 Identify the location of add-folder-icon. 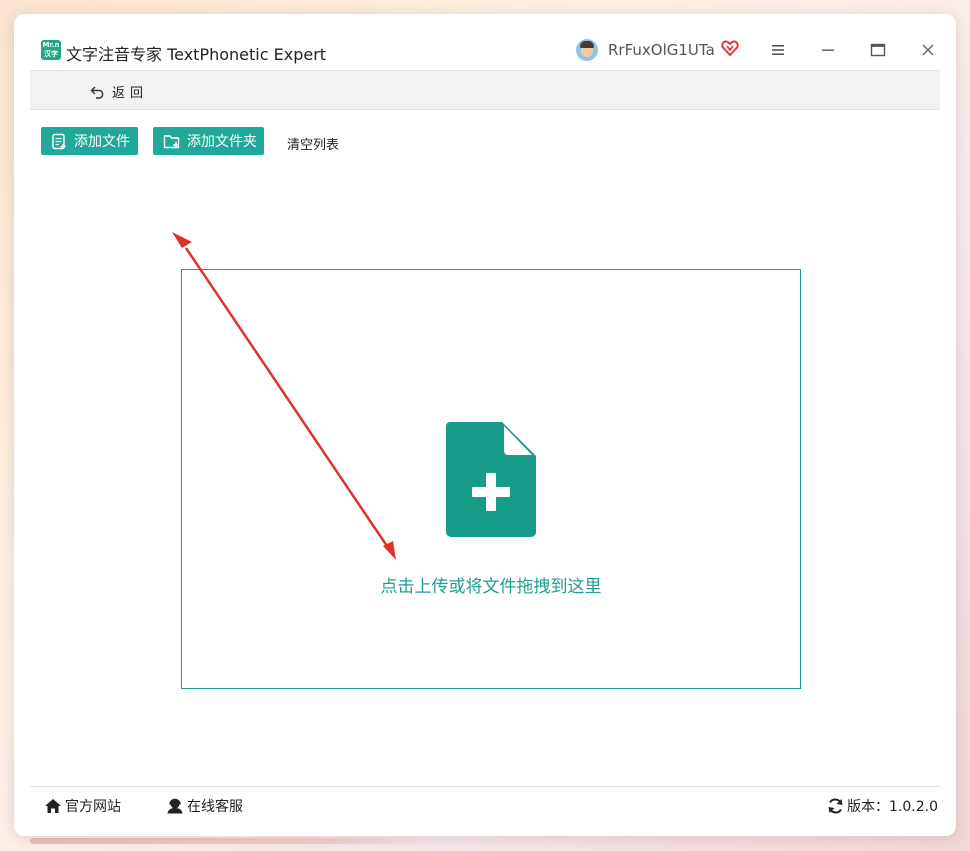
(171, 141).